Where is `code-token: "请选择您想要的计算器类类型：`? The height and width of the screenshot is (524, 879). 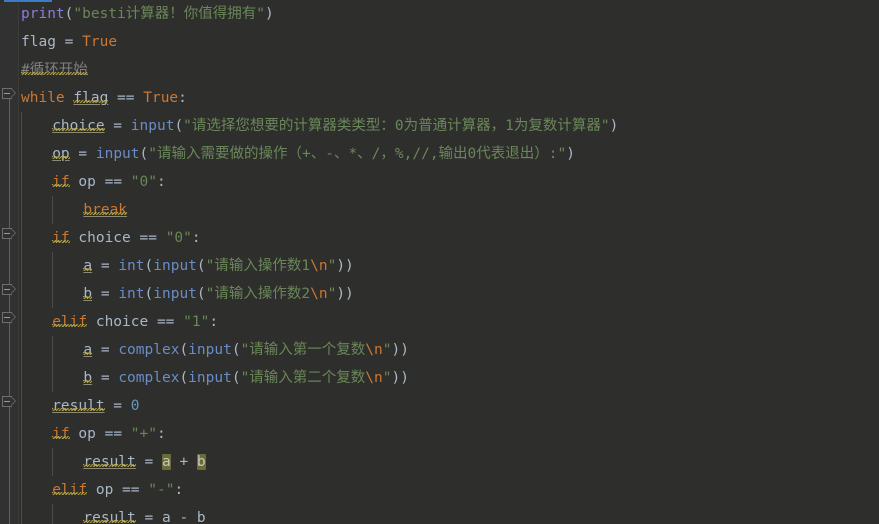
code-token: "请选择您想要的计算器类类型： is located at coordinates (289, 126).